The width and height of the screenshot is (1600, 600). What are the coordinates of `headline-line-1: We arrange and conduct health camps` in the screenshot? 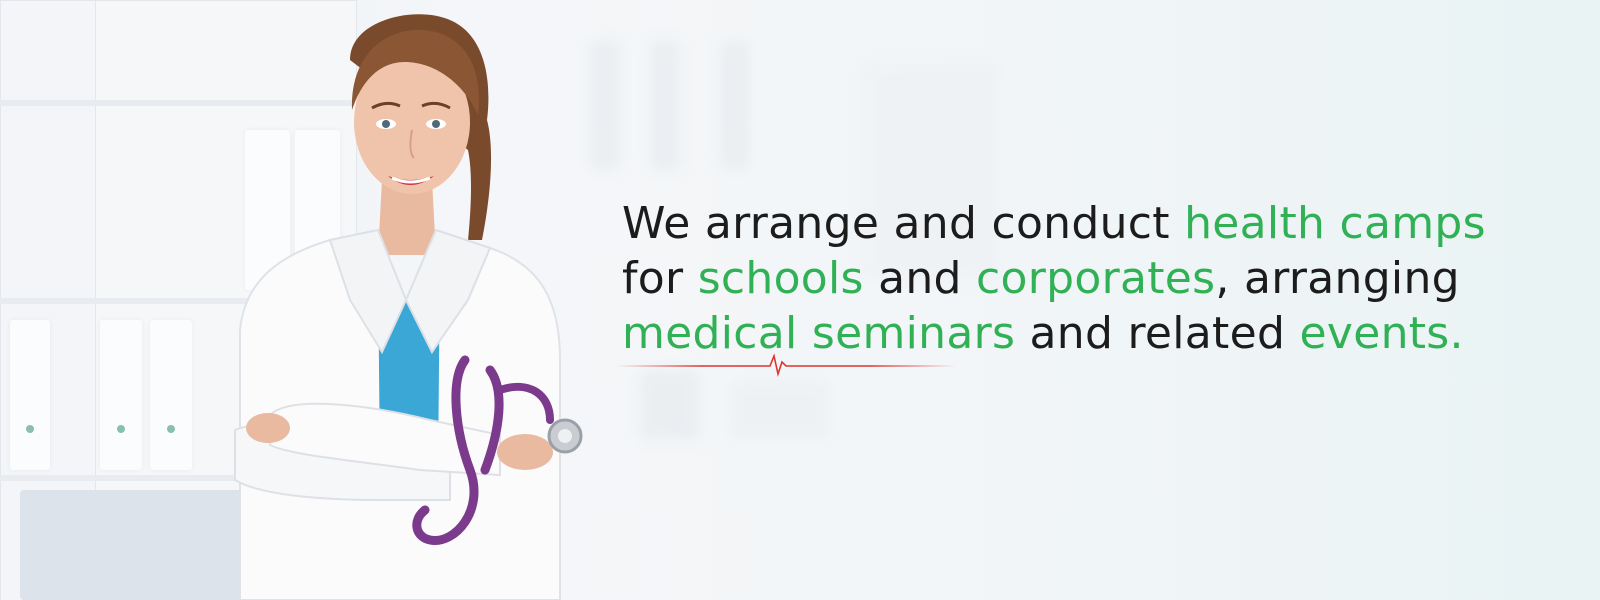 It's located at (1102, 223).